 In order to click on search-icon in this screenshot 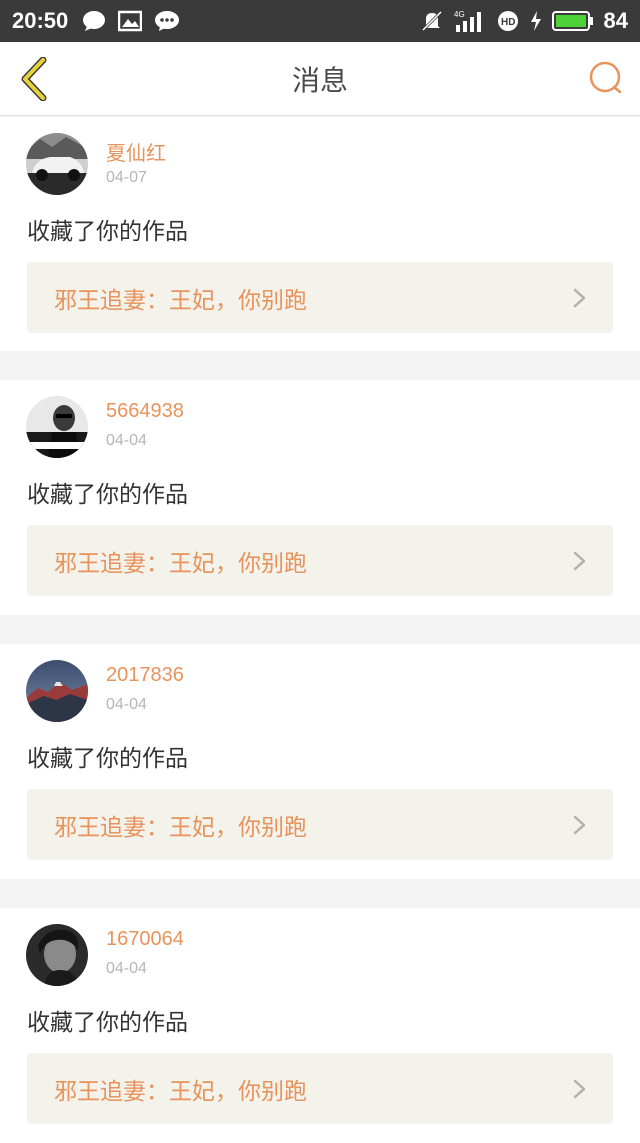, I will do `click(605, 77)`.